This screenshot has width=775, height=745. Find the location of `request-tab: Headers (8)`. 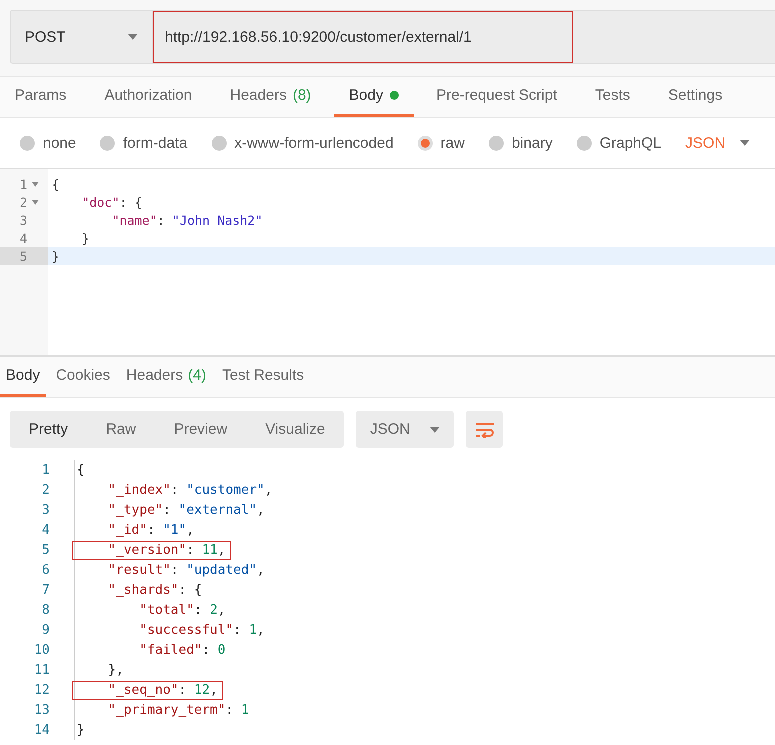

request-tab: Headers (8) is located at coordinates (270, 97).